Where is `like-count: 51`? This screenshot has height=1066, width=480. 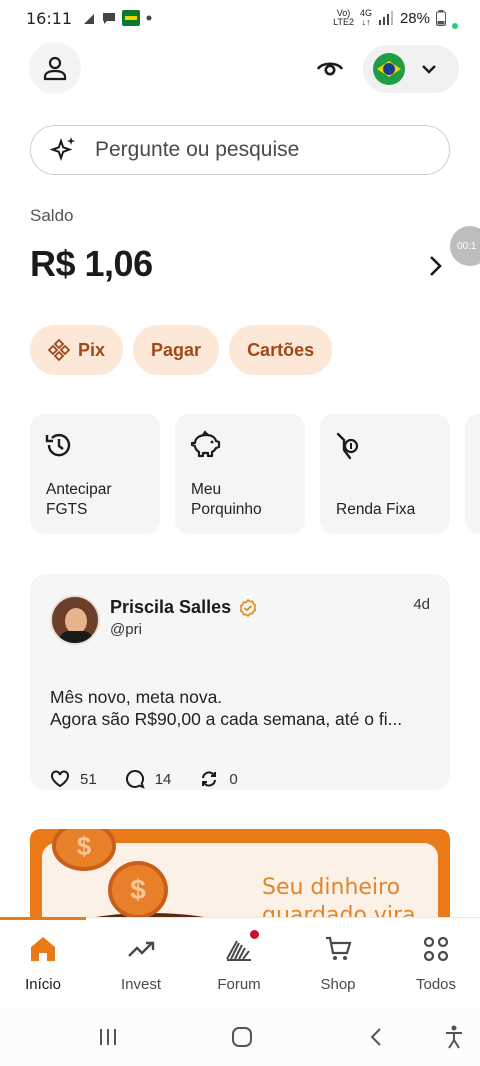 like-count: 51 is located at coordinates (88, 779).